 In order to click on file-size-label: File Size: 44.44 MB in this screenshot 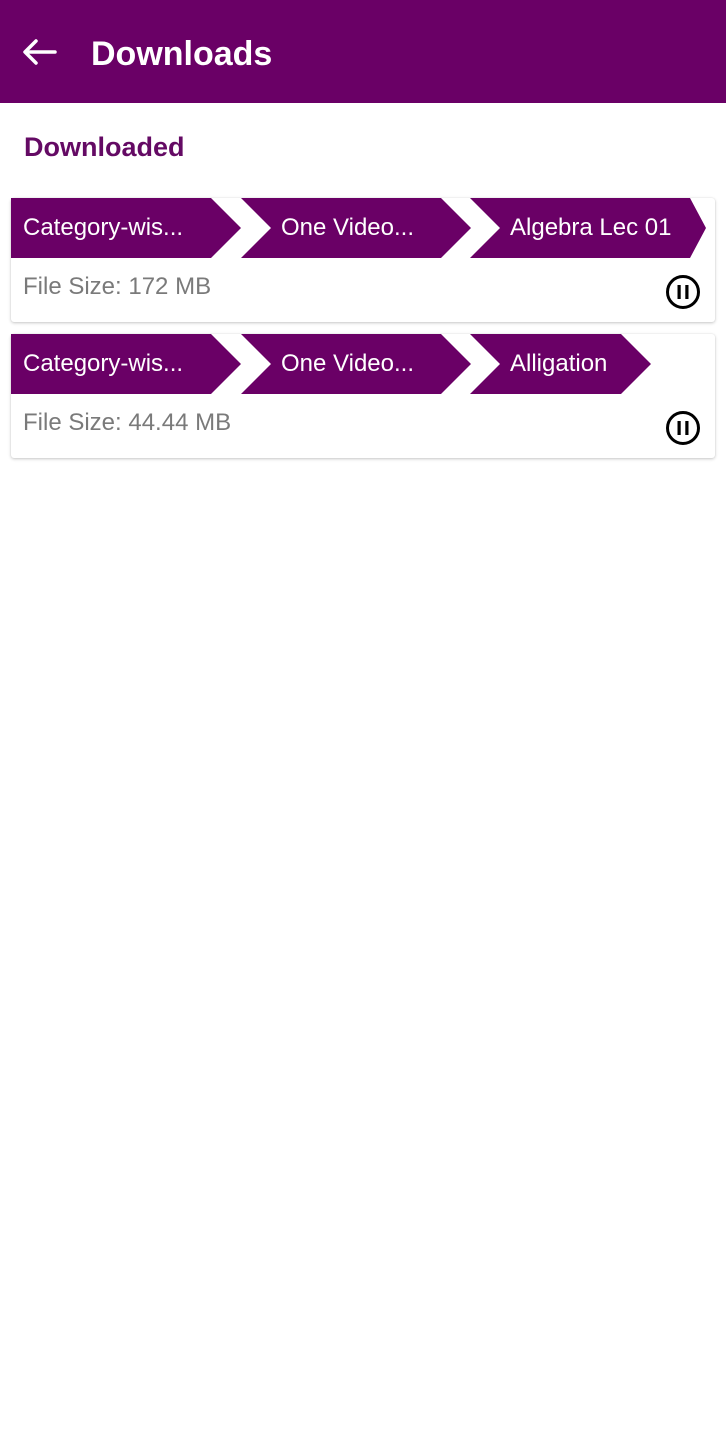, I will do `click(127, 422)`.